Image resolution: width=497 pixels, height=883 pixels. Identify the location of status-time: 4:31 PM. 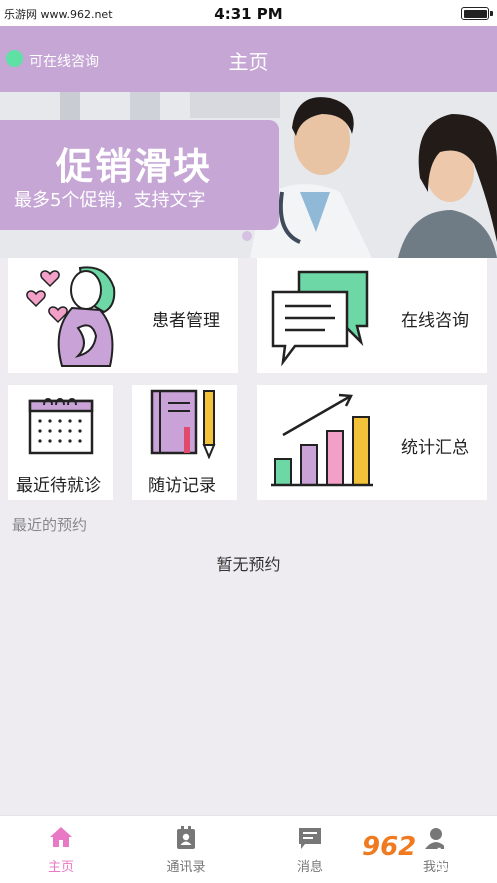
(248, 14).